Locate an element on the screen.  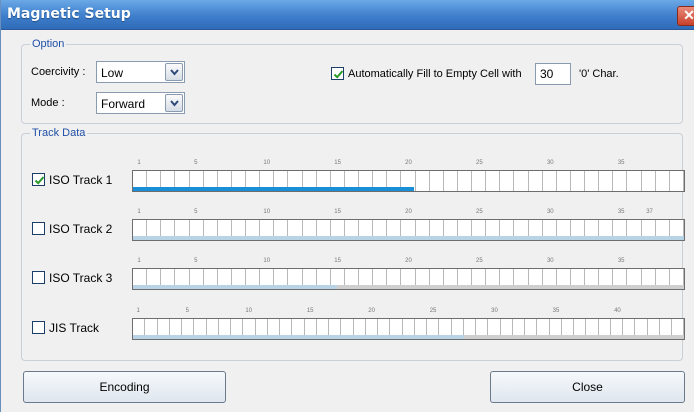
ruler-tick-label: 40 is located at coordinates (617, 311).